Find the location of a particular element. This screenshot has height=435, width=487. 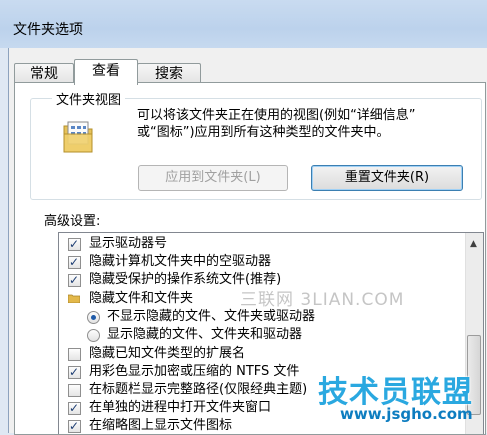

list-item-label: 隐藏文件和文件夹 is located at coordinates (141, 298).